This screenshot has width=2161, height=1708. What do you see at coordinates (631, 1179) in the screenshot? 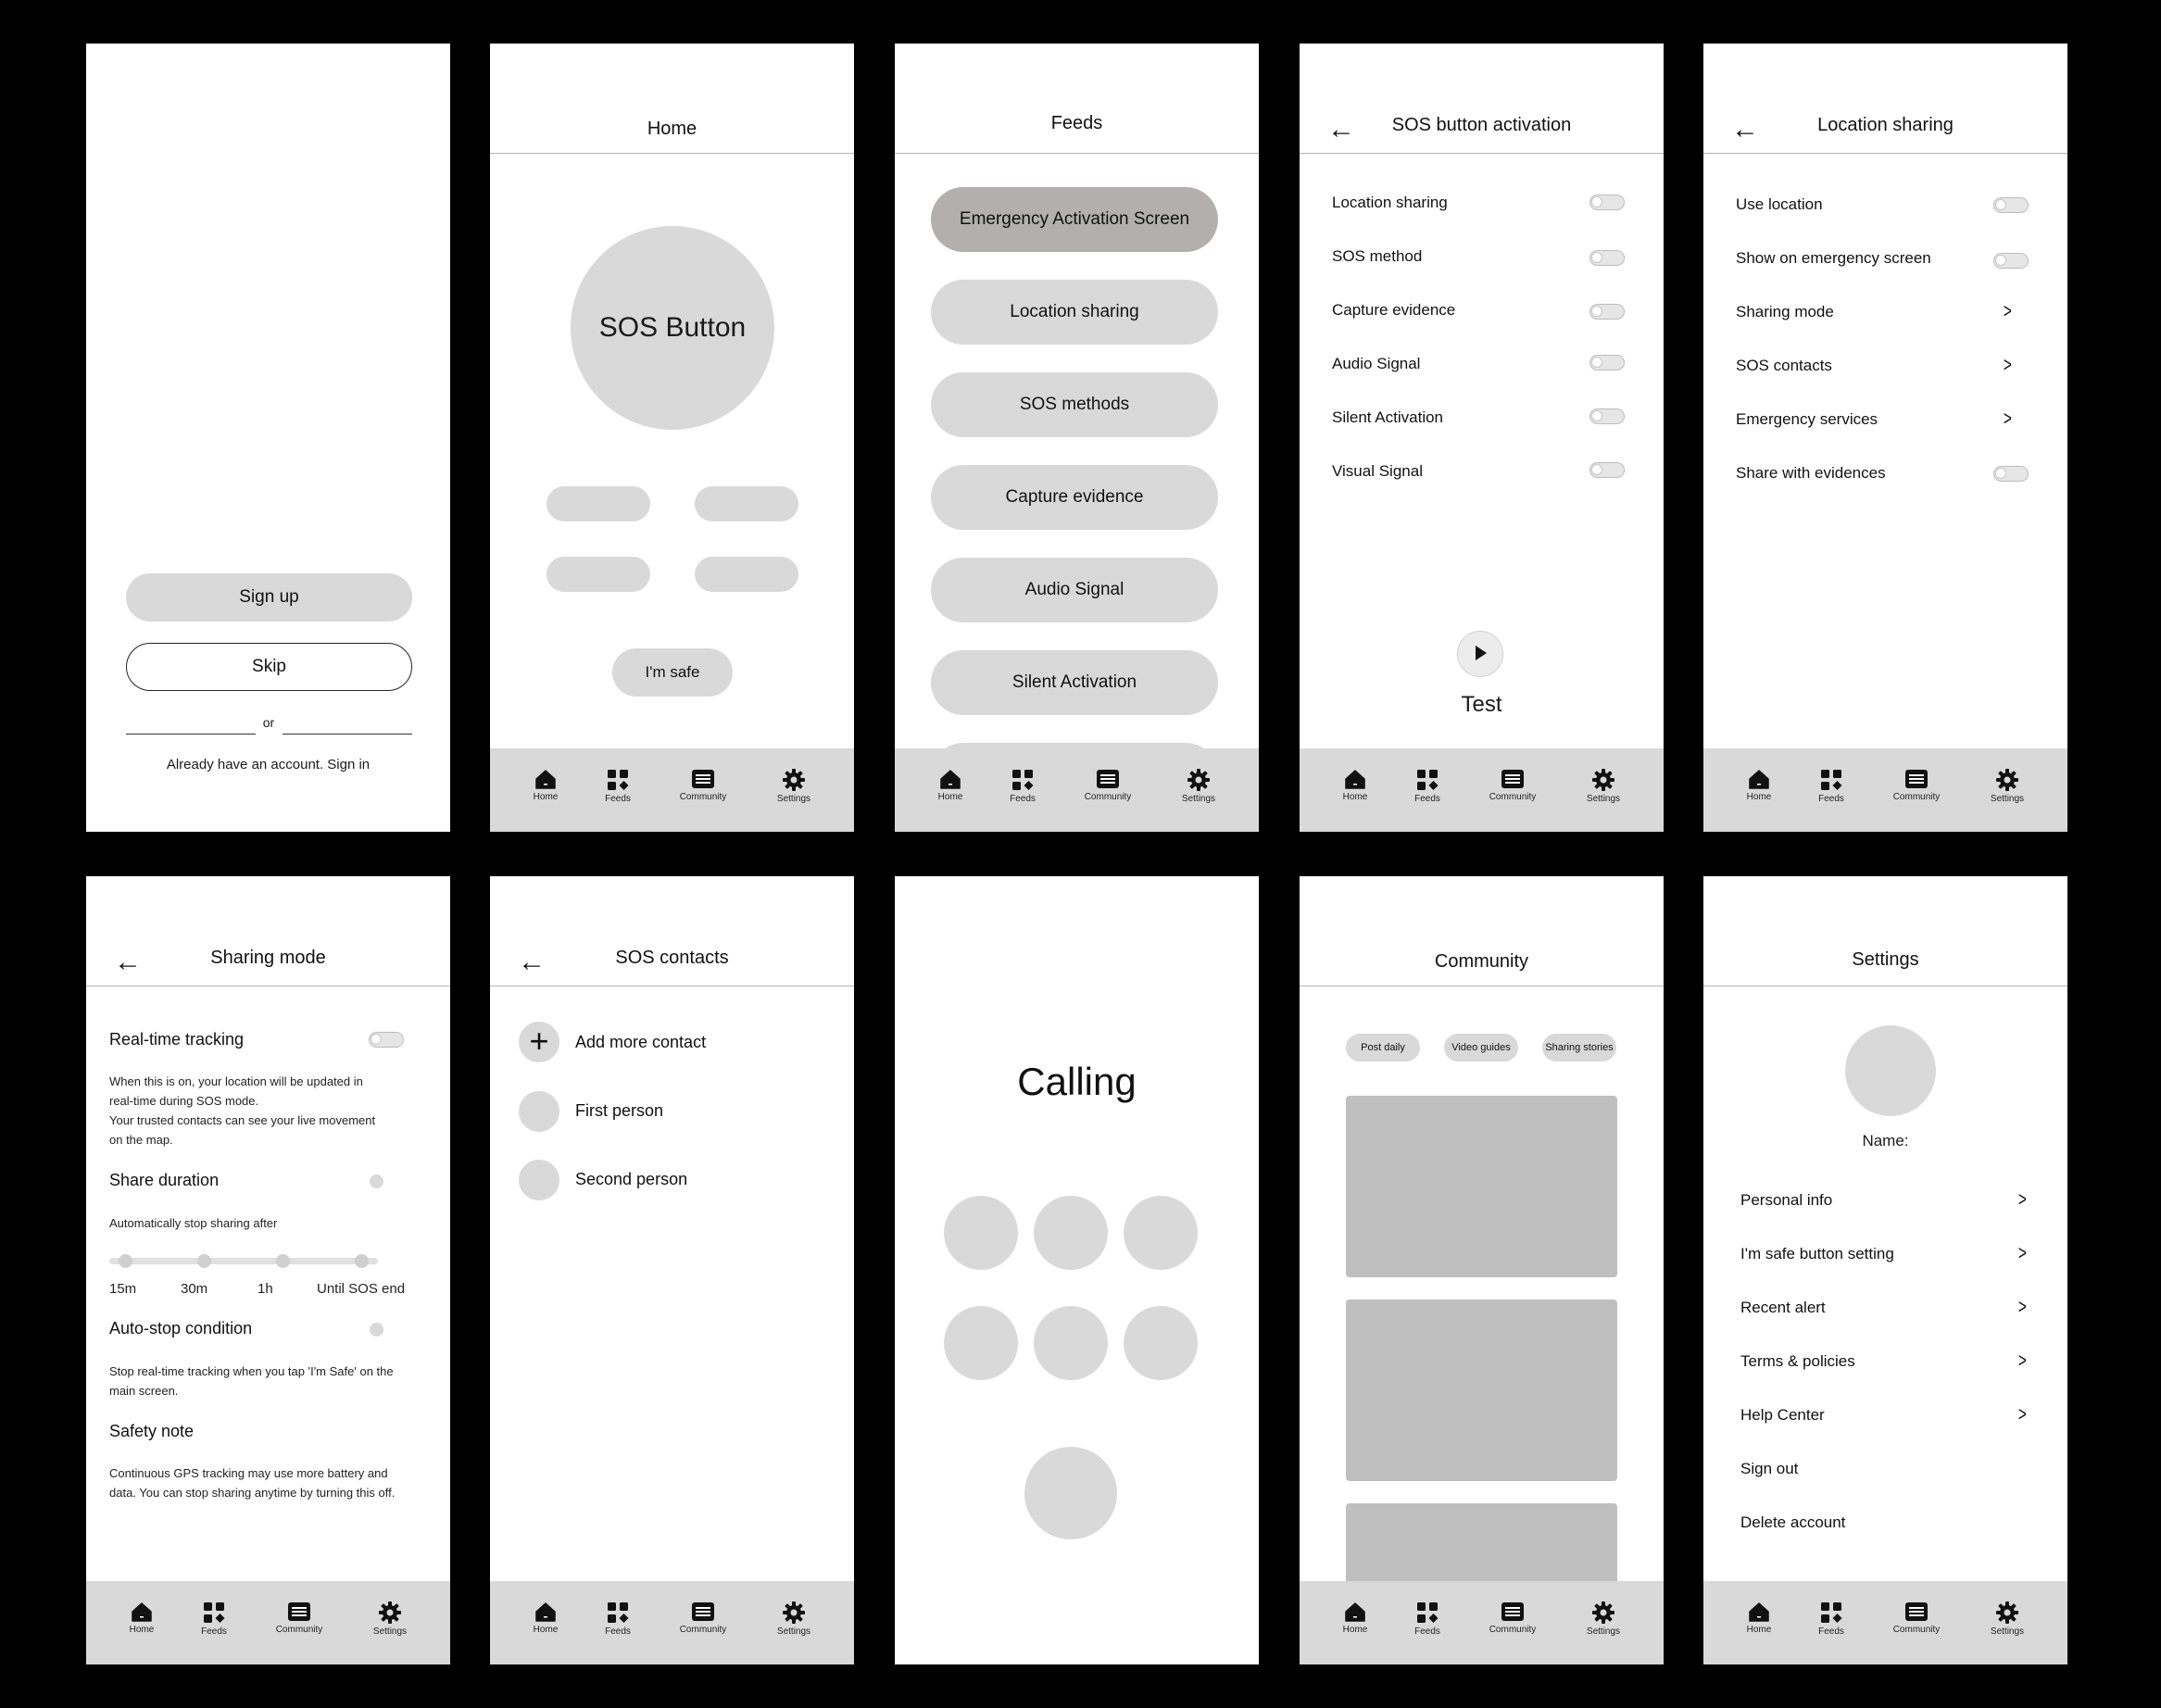
I see `contact-second-person: Second person` at bounding box center [631, 1179].